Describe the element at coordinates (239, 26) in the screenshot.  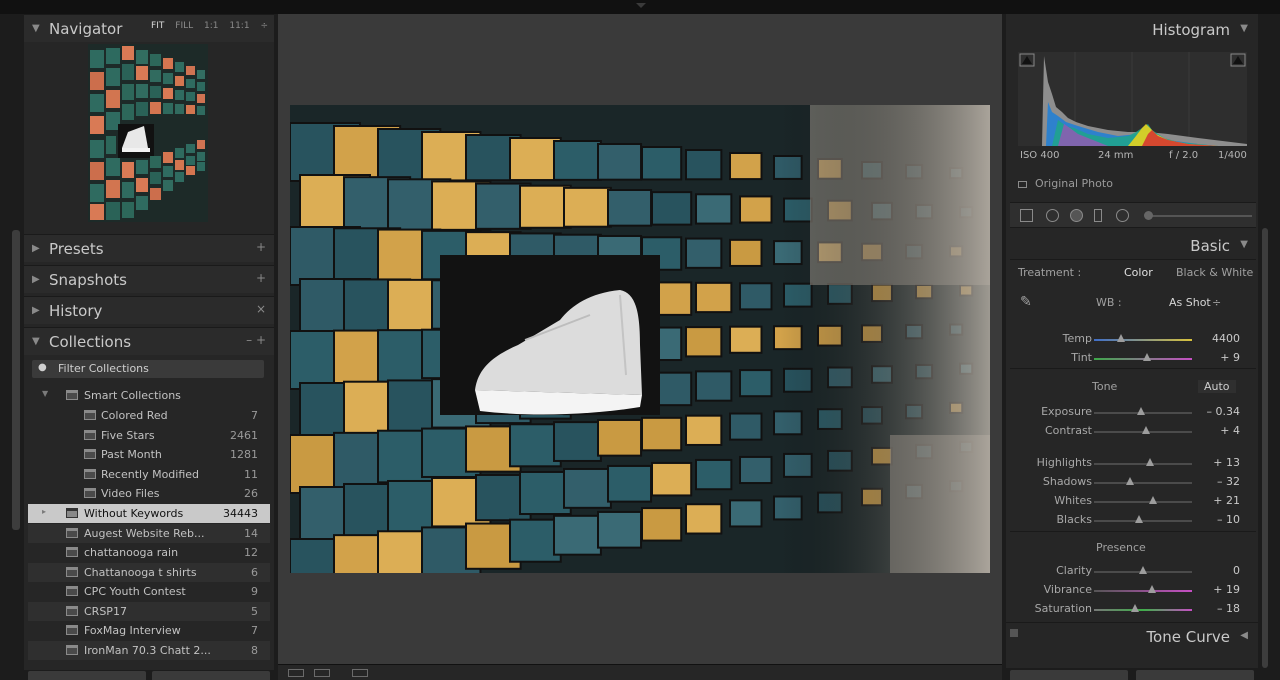
I see `zoom-11-1-button: 11:1` at that location.